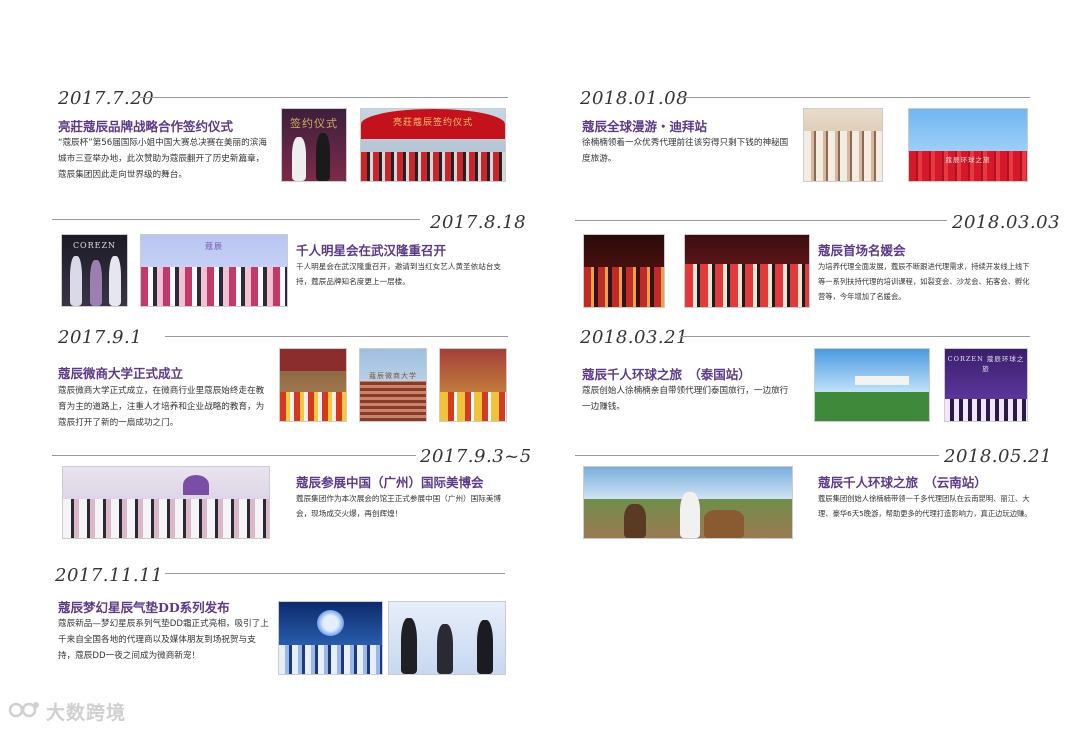  What do you see at coordinates (968, 159) in the screenshot?
I see `photo-caption: 蔻辰环球之旅` at bounding box center [968, 159].